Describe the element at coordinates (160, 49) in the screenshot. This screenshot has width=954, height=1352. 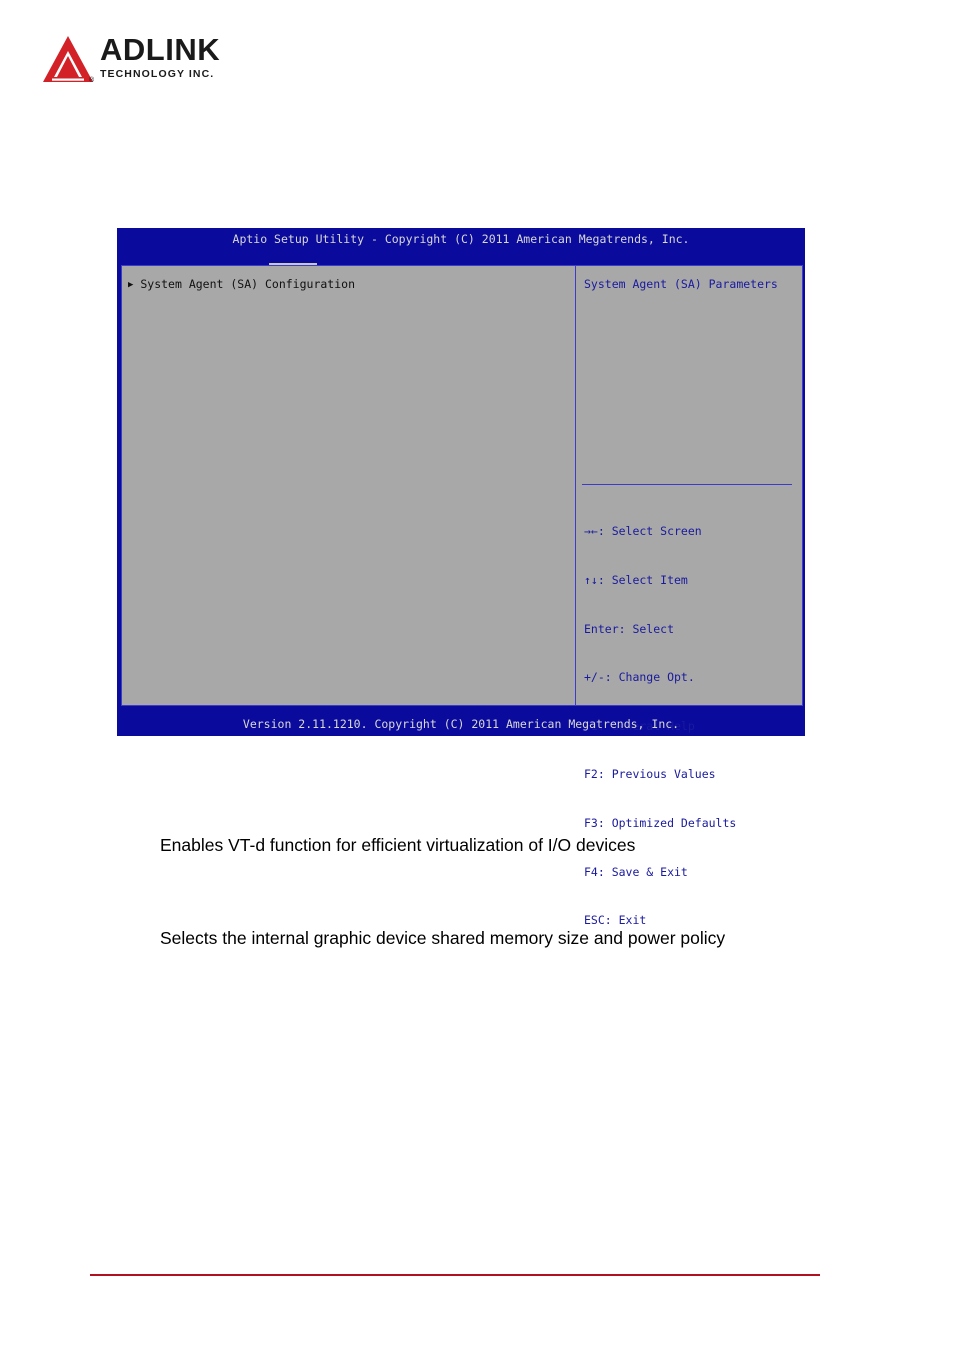
I see `logo-wordmark: ADLINK` at that location.